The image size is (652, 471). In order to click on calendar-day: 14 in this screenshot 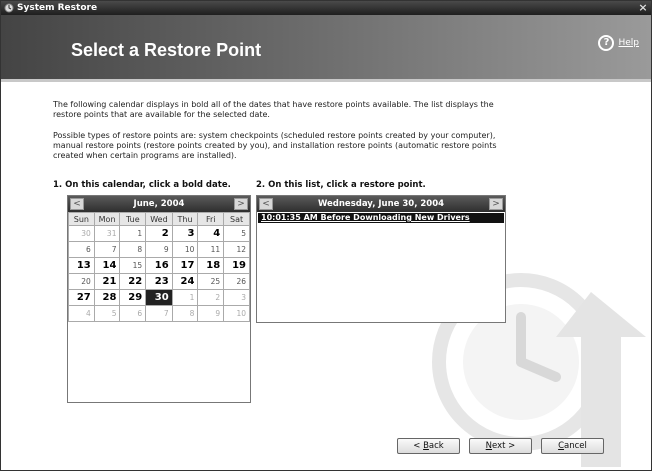, I will do `click(107, 265)`.